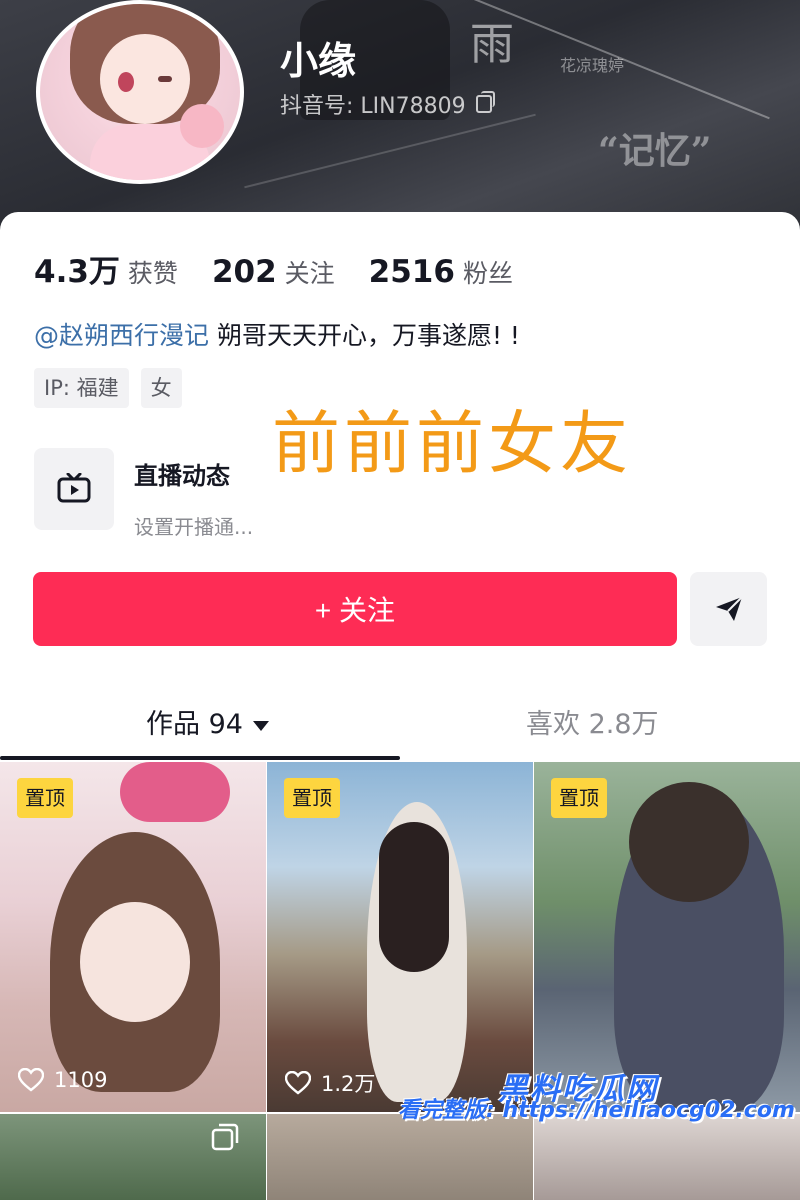  Describe the element at coordinates (318, 61) in the screenshot. I see `profile-name: 小缘` at that location.